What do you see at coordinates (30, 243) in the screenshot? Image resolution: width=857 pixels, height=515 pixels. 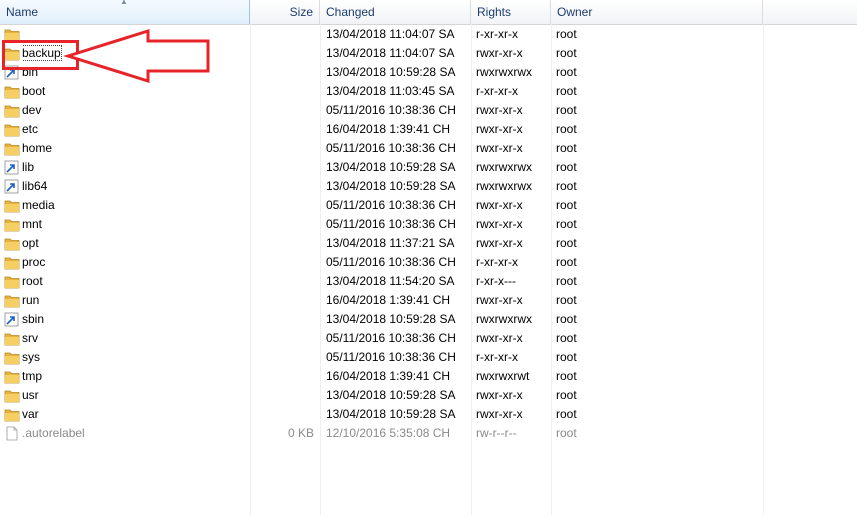 I see `file-name: opt` at bounding box center [30, 243].